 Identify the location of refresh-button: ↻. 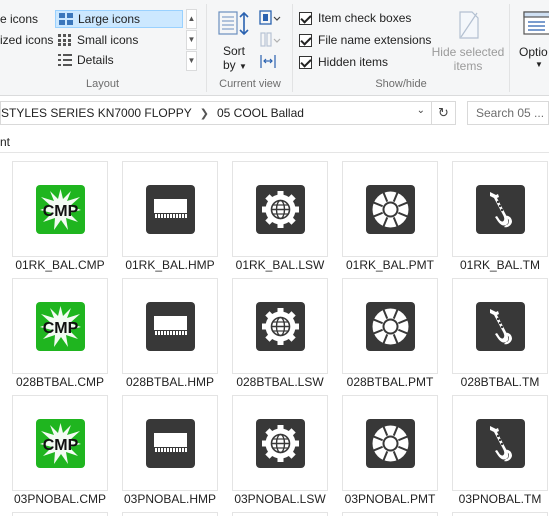
(444, 113).